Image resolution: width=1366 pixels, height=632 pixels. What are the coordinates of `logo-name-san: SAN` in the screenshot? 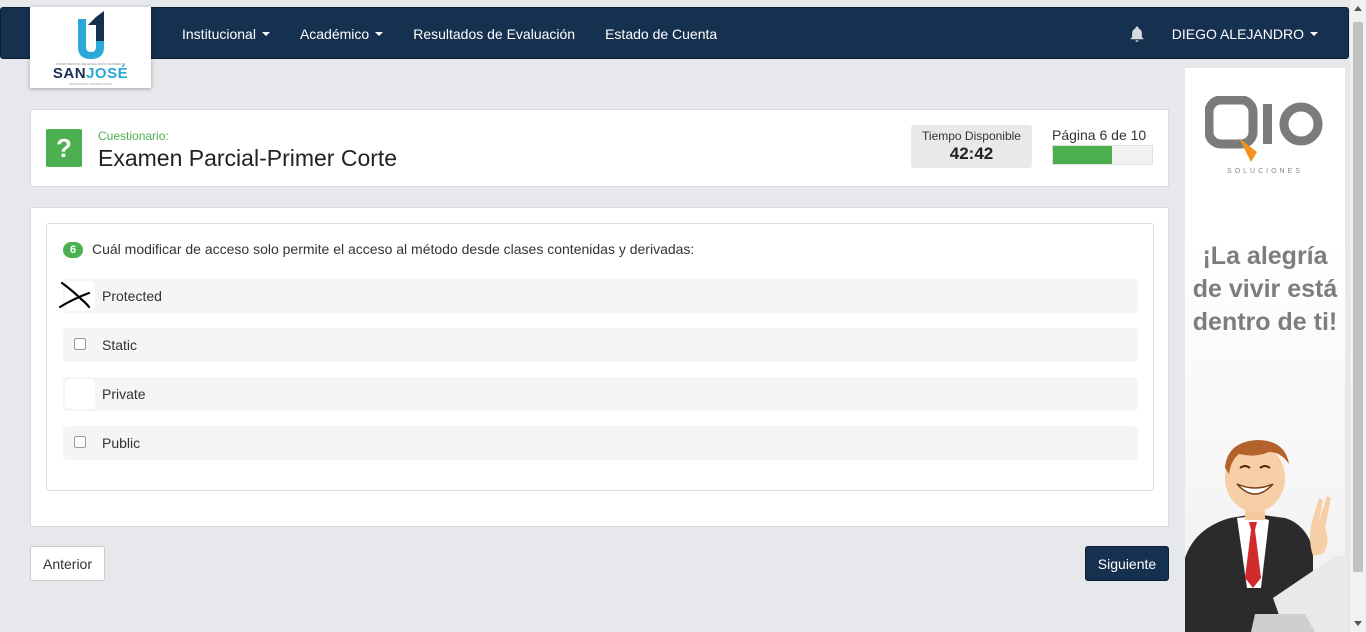 It's located at (69, 73).